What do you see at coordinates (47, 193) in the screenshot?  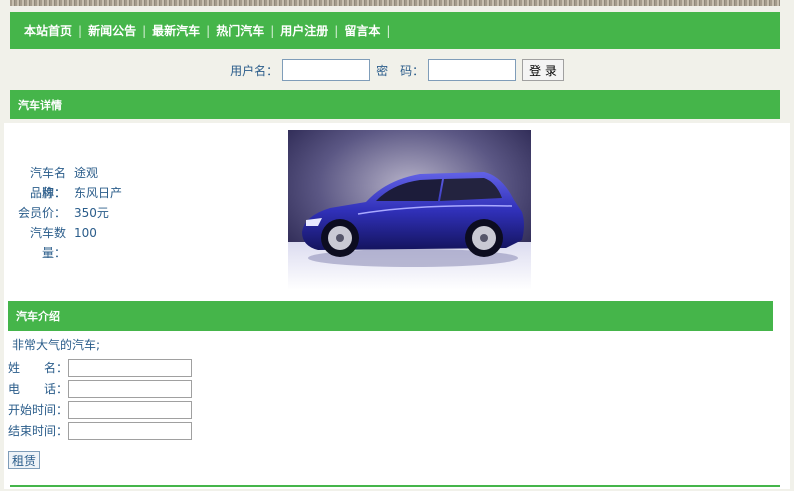 I see `brand-label: 品牌：` at bounding box center [47, 193].